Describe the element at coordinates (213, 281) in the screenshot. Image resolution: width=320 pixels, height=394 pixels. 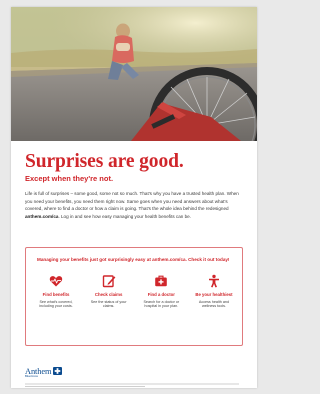
I see `person-wellness-icon` at that location.